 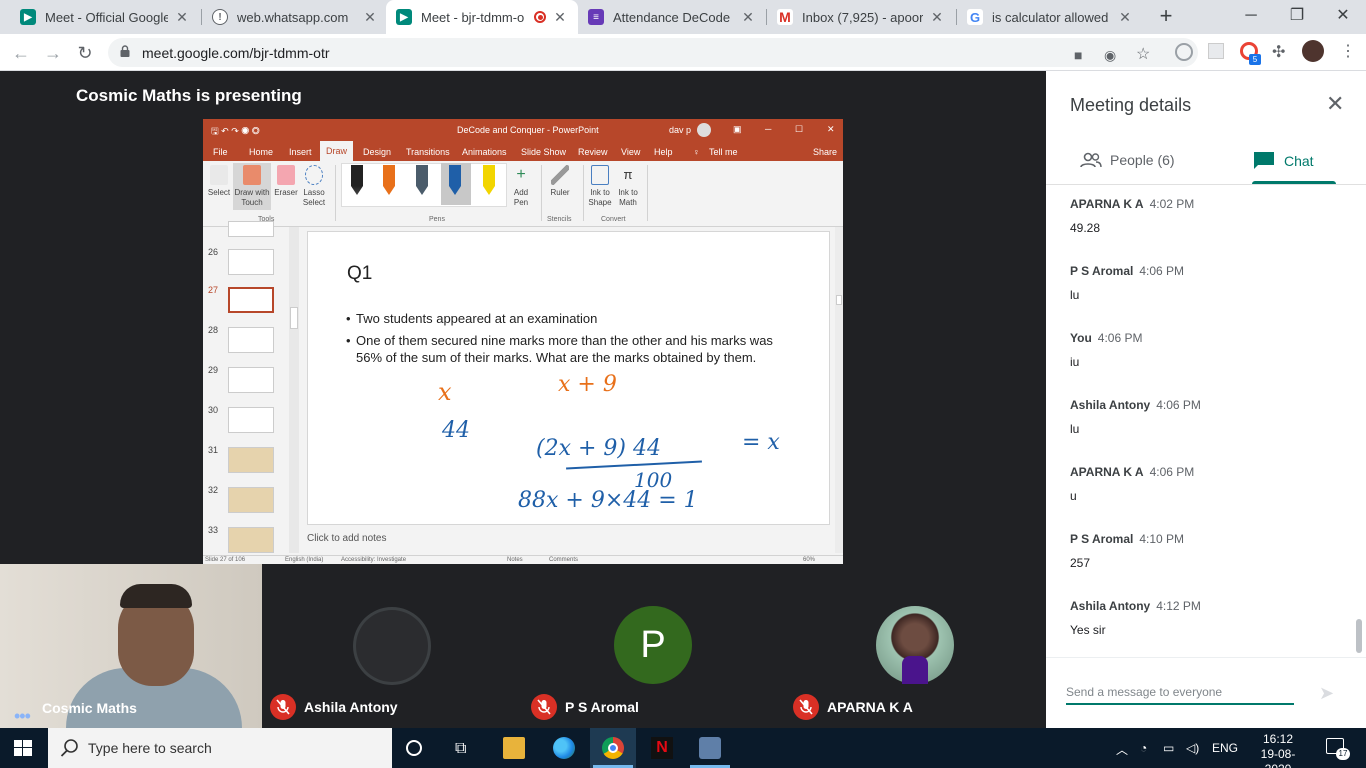 I want to click on windows-start-icon, so click(x=23, y=748).